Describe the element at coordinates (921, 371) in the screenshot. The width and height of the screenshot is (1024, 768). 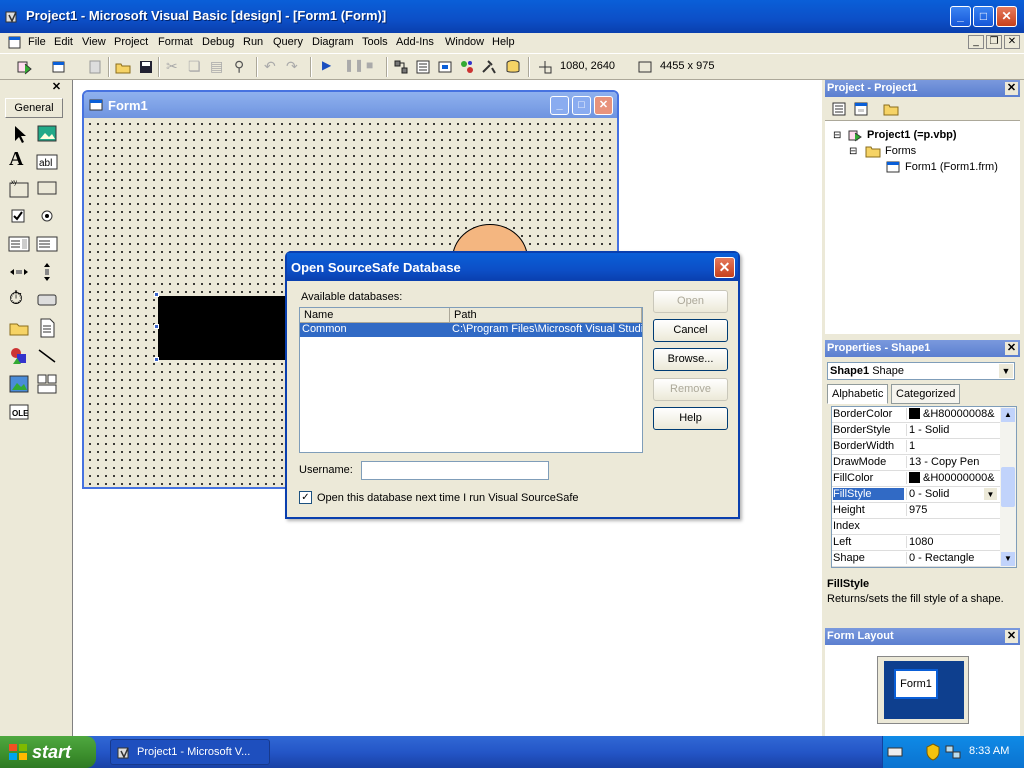
I see `object-selector-combo: Shape1 Shape ▼` at that location.